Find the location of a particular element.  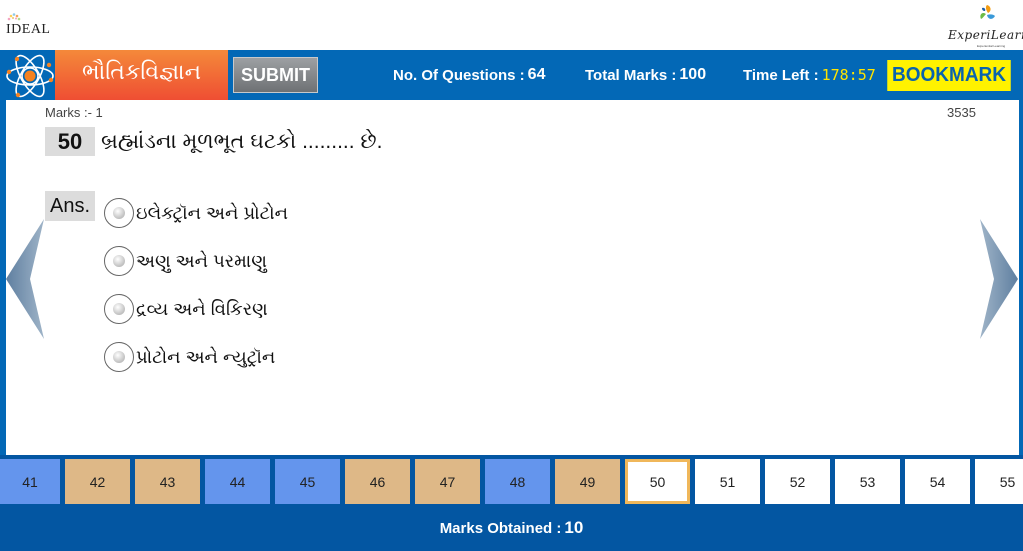

chevron-right-icon is located at coordinates (999, 279).